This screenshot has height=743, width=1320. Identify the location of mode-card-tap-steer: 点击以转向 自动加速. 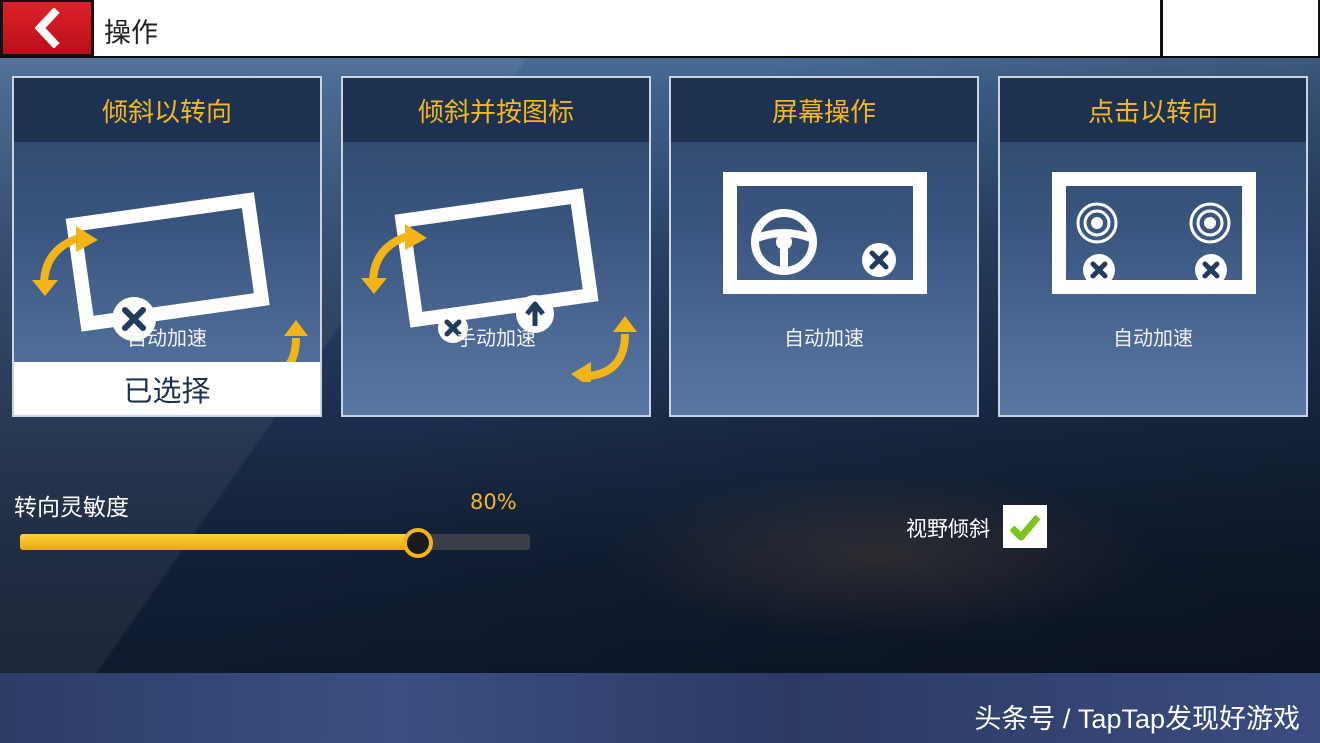
(1153, 246).